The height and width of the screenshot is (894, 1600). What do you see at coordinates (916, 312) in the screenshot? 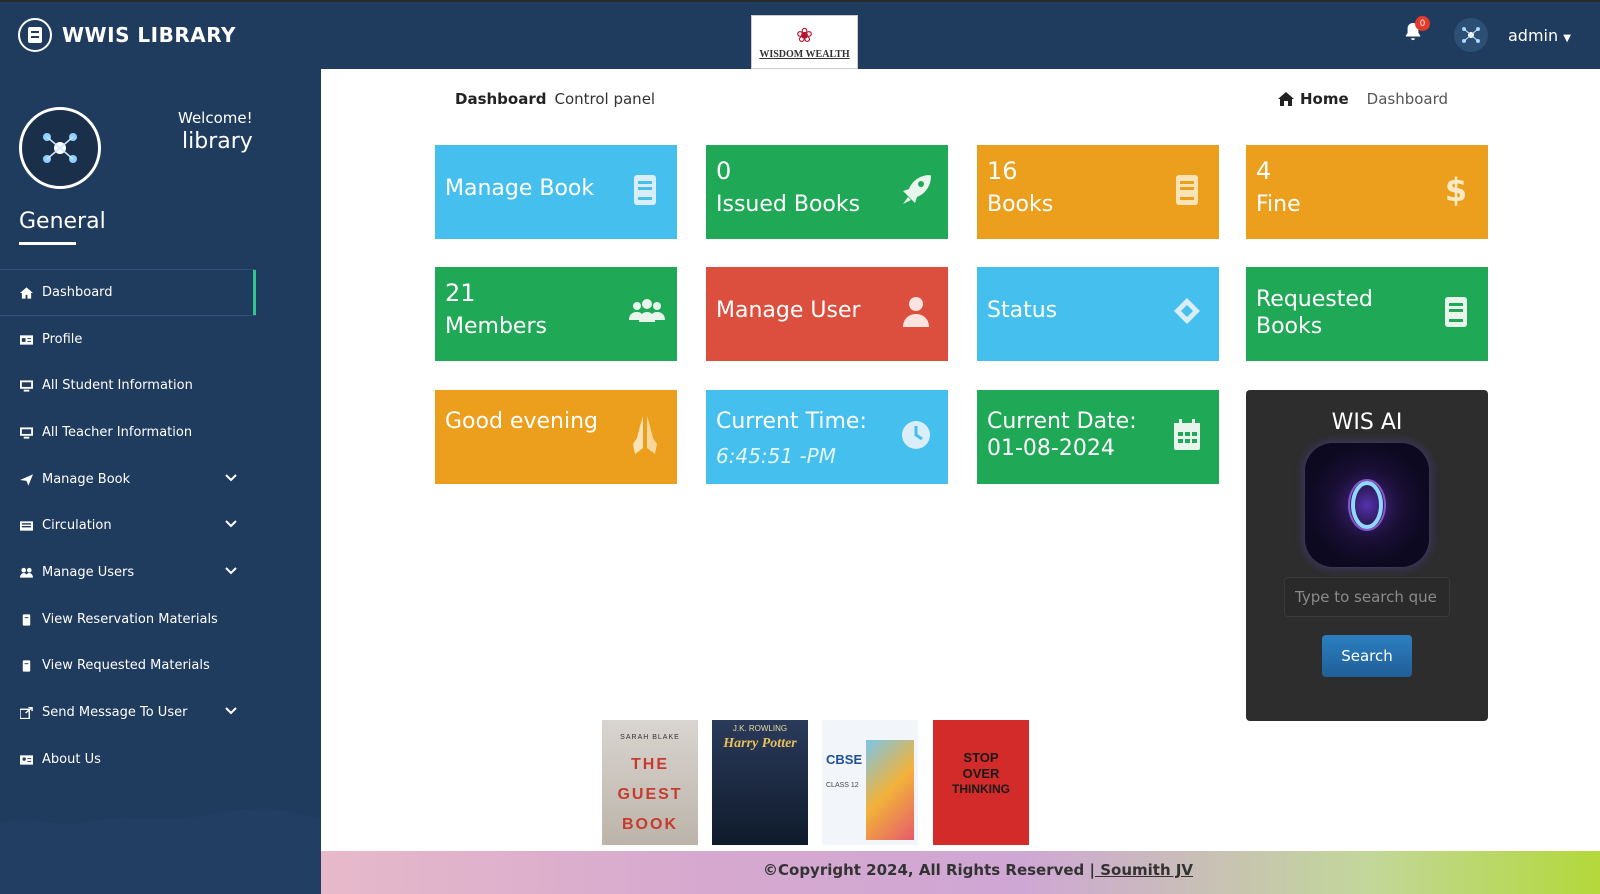
I see `user-icon` at bounding box center [916, 312].